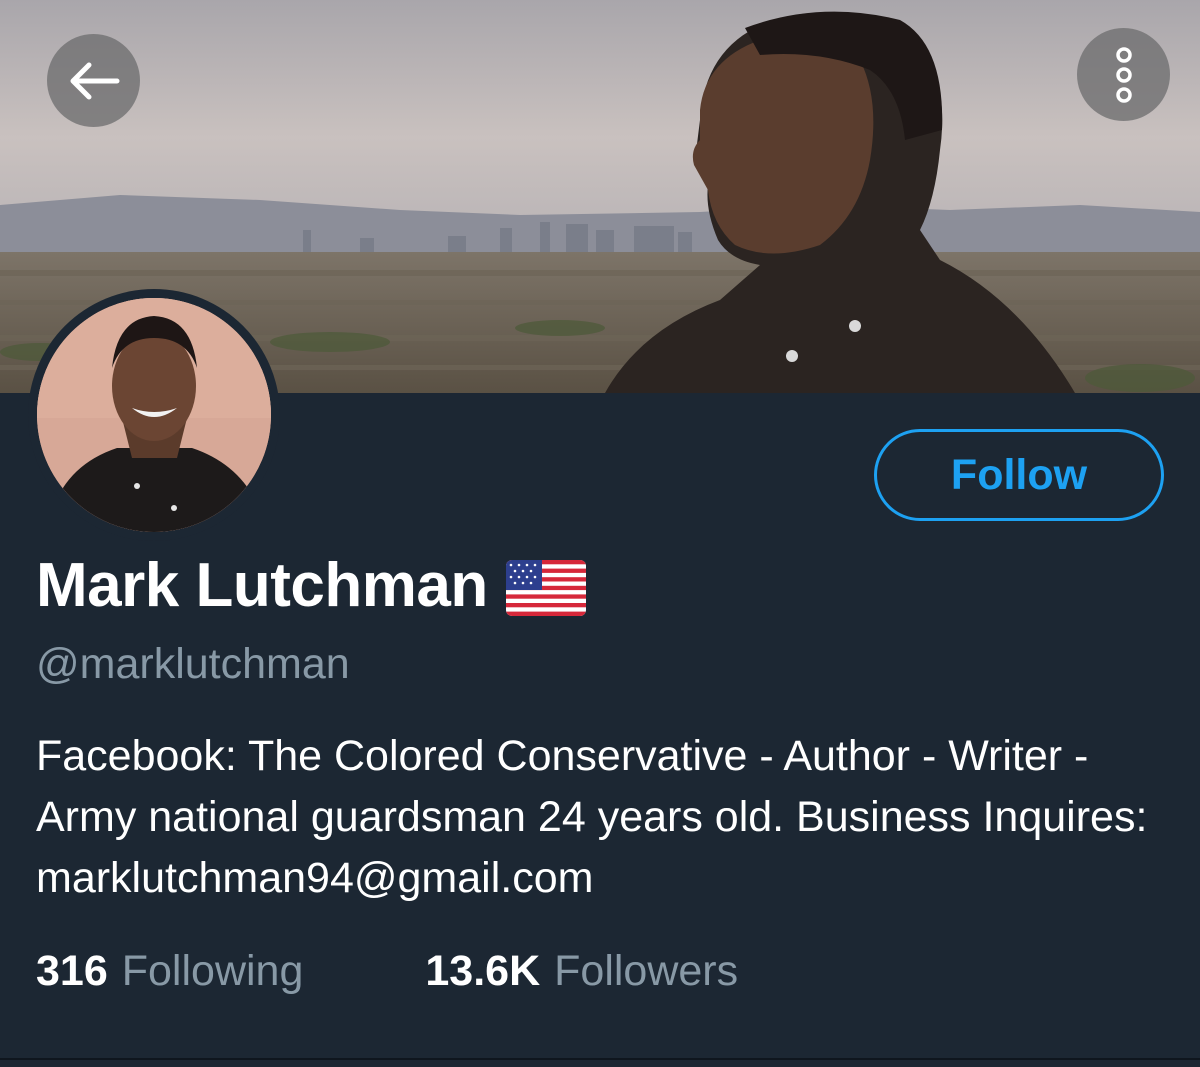  I want to click on followers-label: Followers, so click(646, 971).